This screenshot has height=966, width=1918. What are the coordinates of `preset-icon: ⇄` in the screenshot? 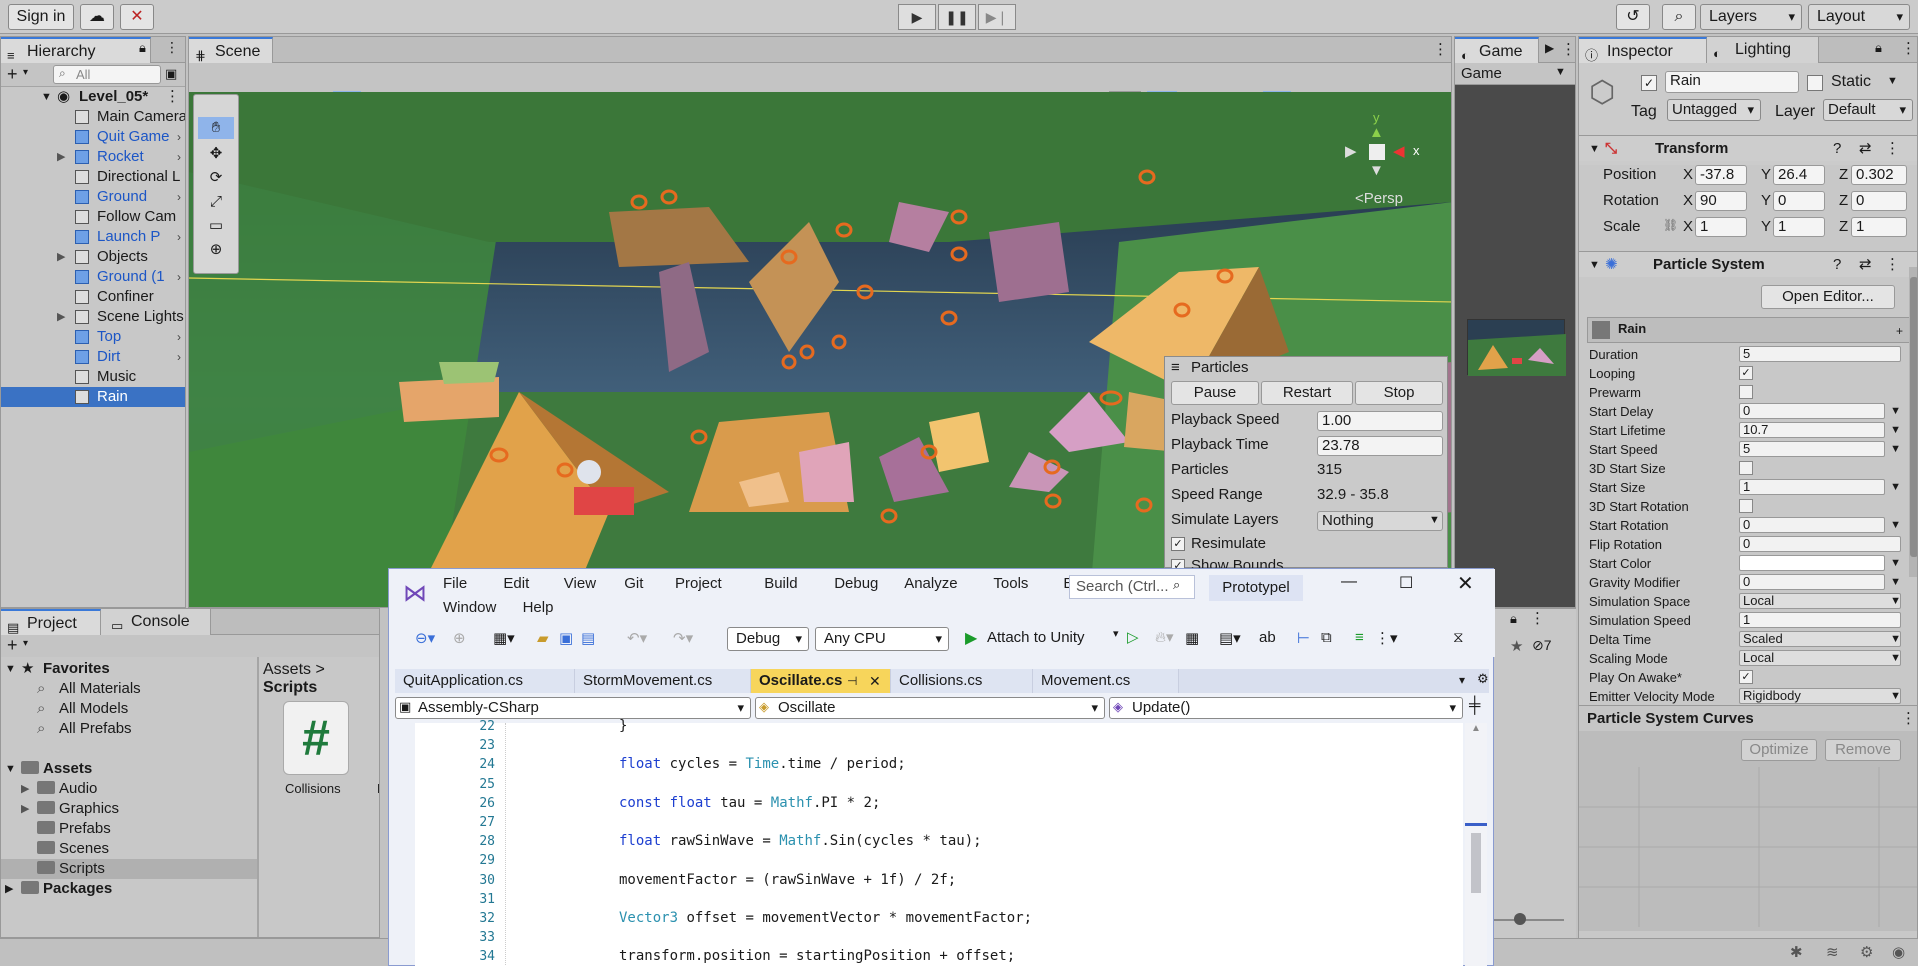 It's located at (1865, 149).